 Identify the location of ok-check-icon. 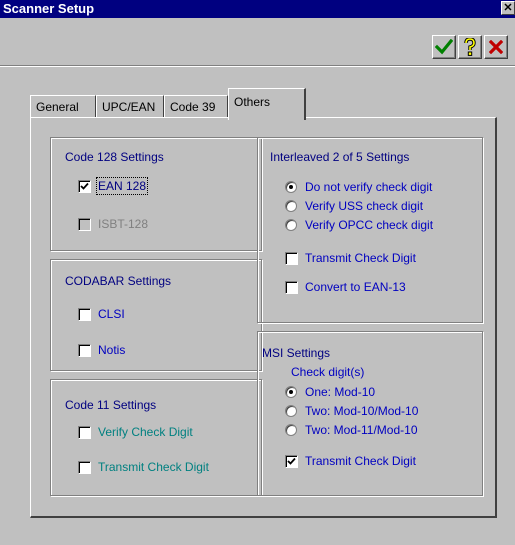
(444, 47).